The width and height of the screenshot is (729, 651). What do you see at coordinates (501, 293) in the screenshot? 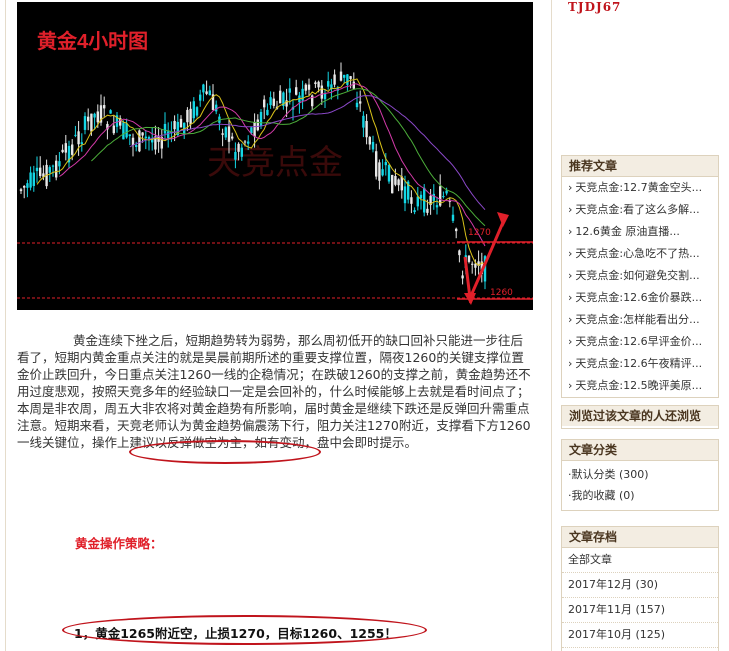
I see `level-1260-label: 1260` at bounding box center [501, 293].